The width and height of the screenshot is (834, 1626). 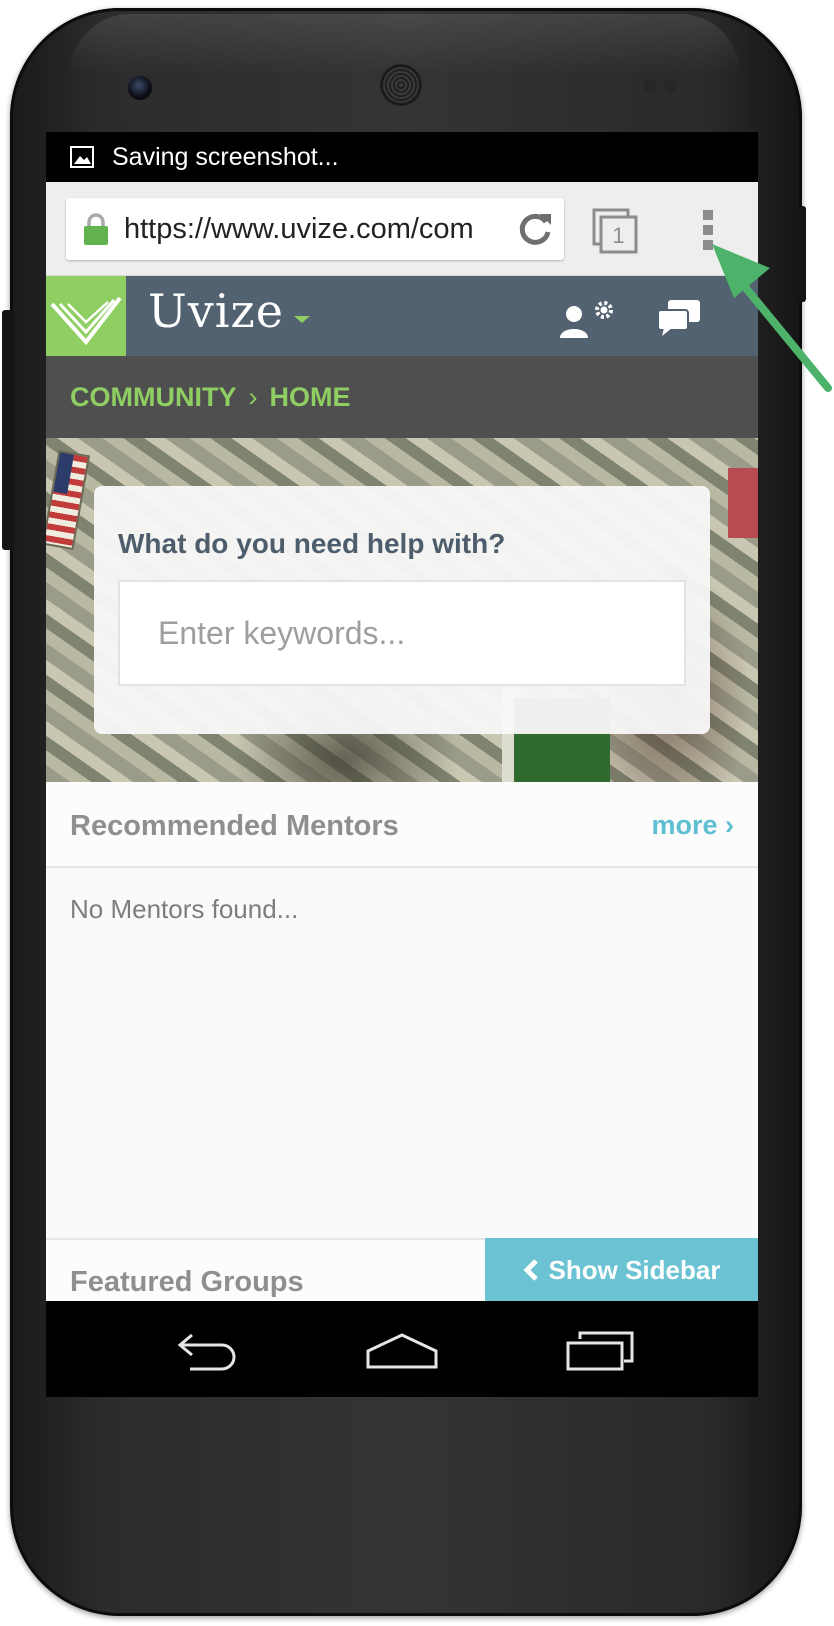 I want to click on breadcrumb-home: HOME, so click(x=309, y=397).